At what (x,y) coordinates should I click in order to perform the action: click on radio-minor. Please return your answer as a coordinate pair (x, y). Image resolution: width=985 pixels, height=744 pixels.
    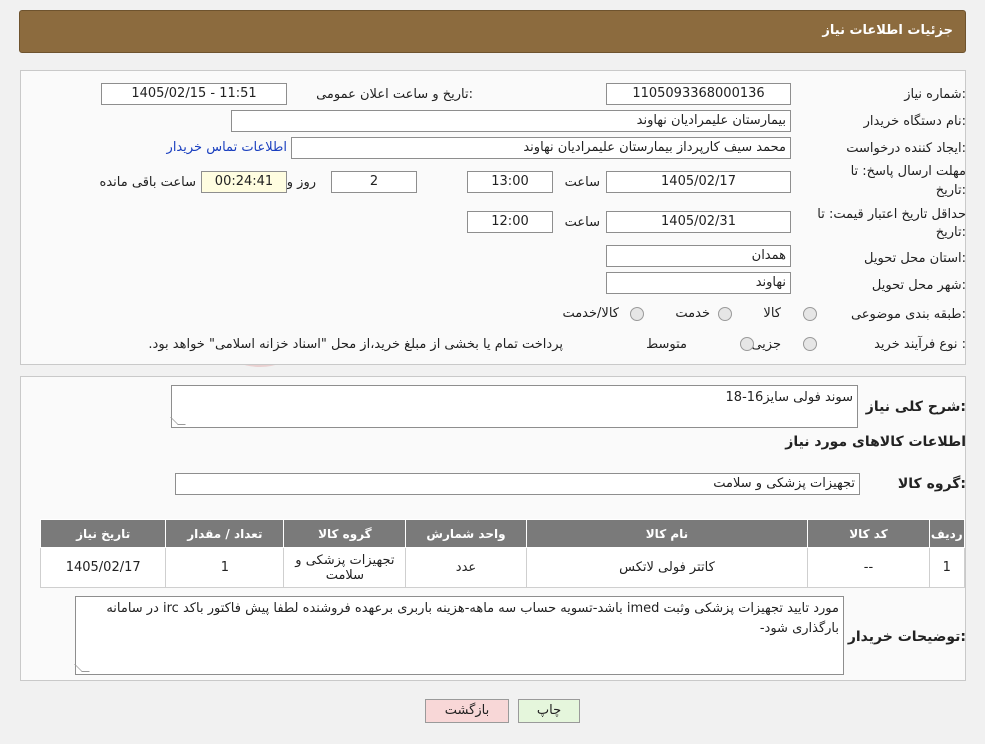
    Looking at the image, I should click on (810, 344).